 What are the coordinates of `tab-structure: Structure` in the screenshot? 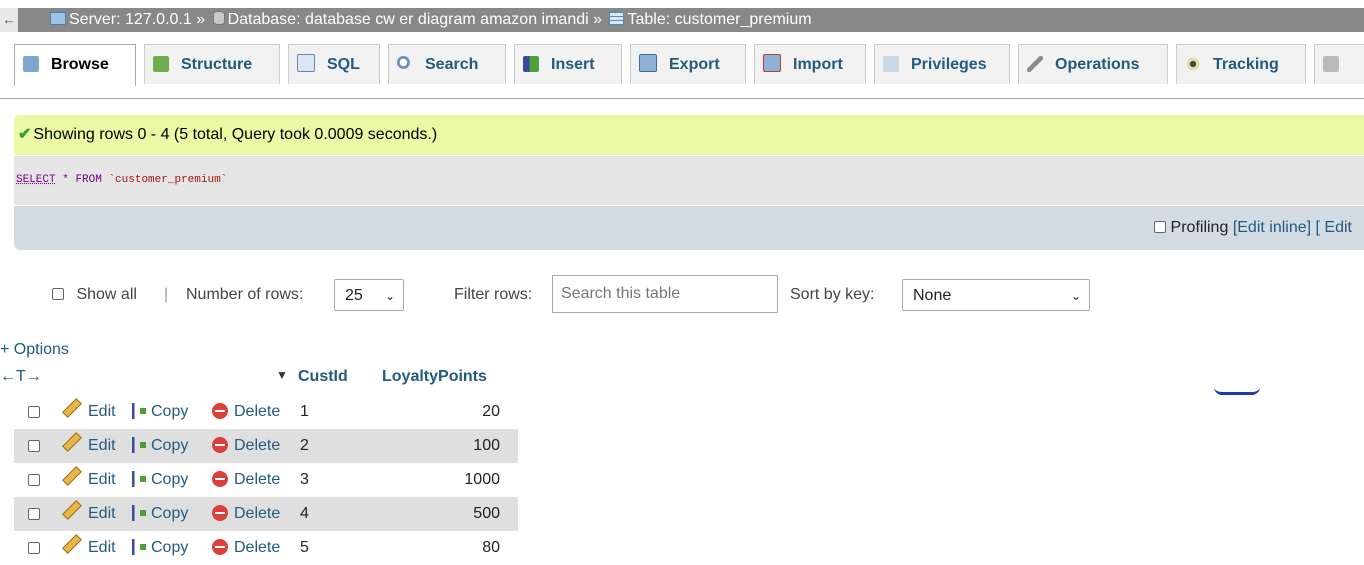 It's located at (212, 64).